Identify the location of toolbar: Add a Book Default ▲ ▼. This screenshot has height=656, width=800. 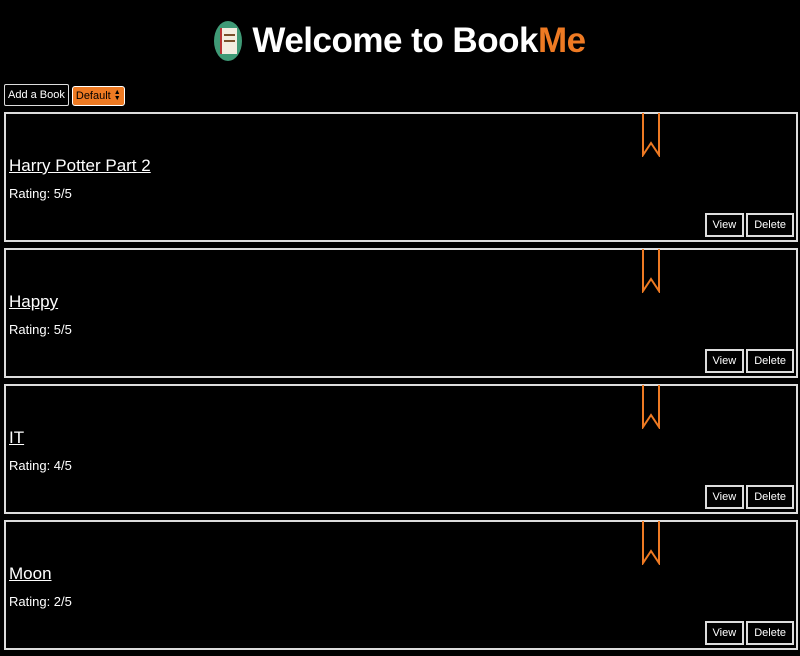
(64, 95).